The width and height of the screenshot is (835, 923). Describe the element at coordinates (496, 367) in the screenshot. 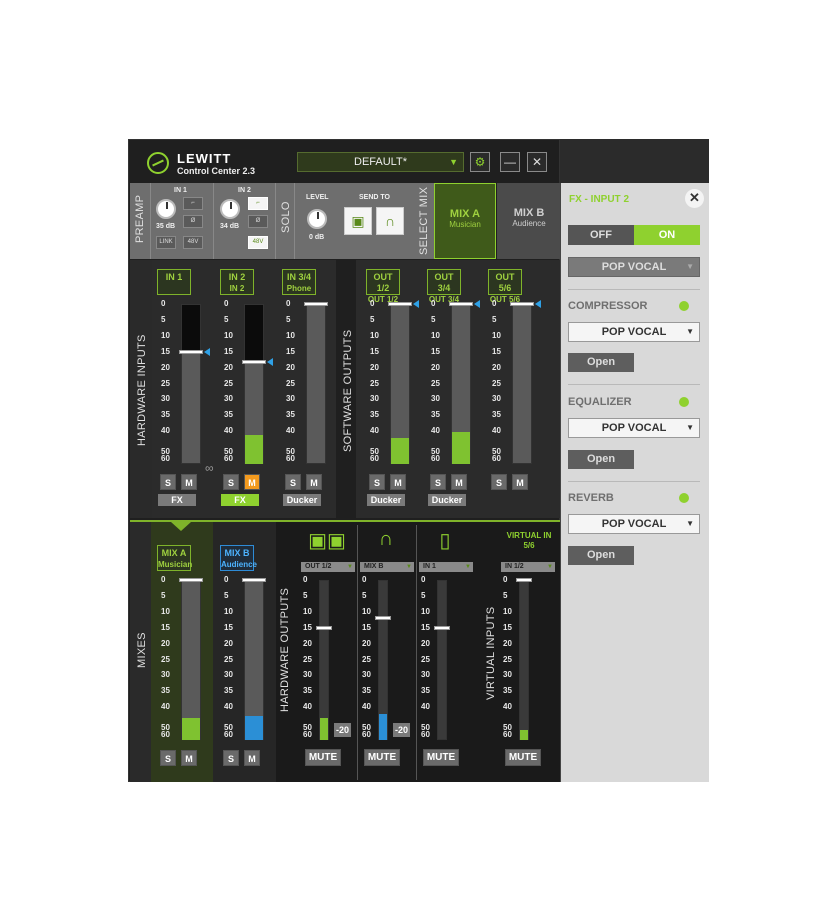

I see `db-scale-label: 20` at that location.